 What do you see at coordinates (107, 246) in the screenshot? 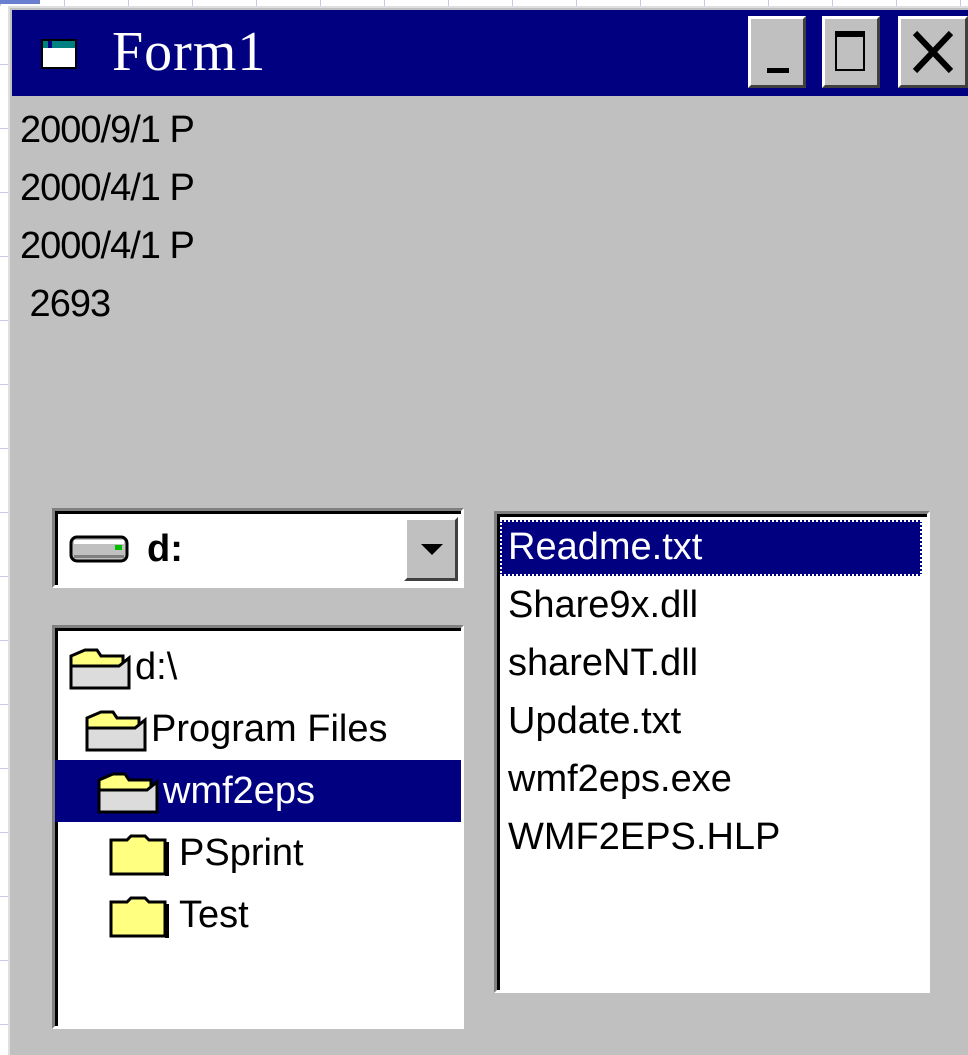
I see `output-line-3: 2000/4/1 P` at bounding box center [107, 246].